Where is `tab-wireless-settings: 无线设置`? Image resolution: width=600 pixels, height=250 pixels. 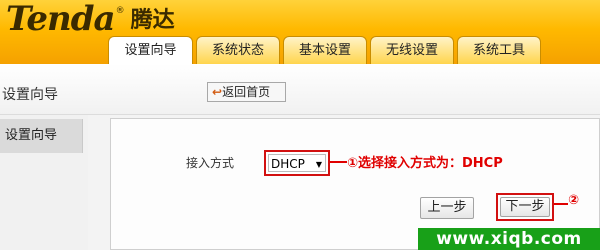
tab-wireless-settings: 无线设置 is located at coordinates (412, 50).